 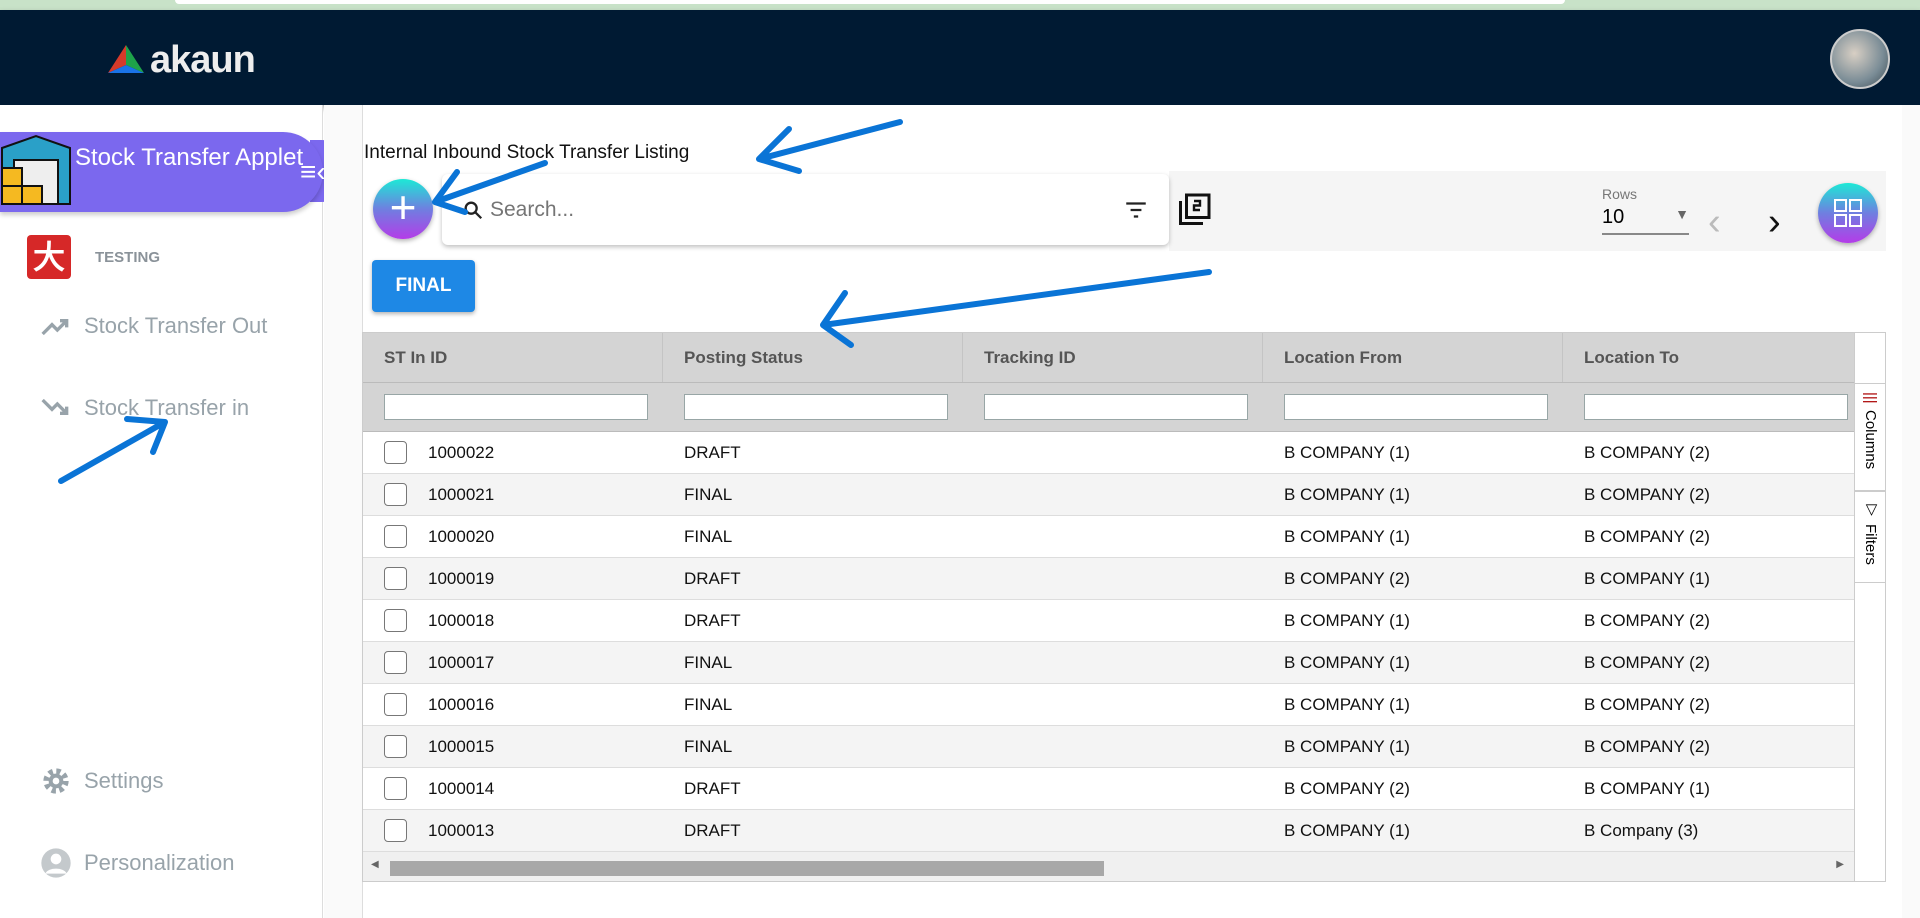 What do you see at coordinates (1871, 509) in the screenshot?
I see `funnel-icon: ▽` at bounding box center [1871, 509].